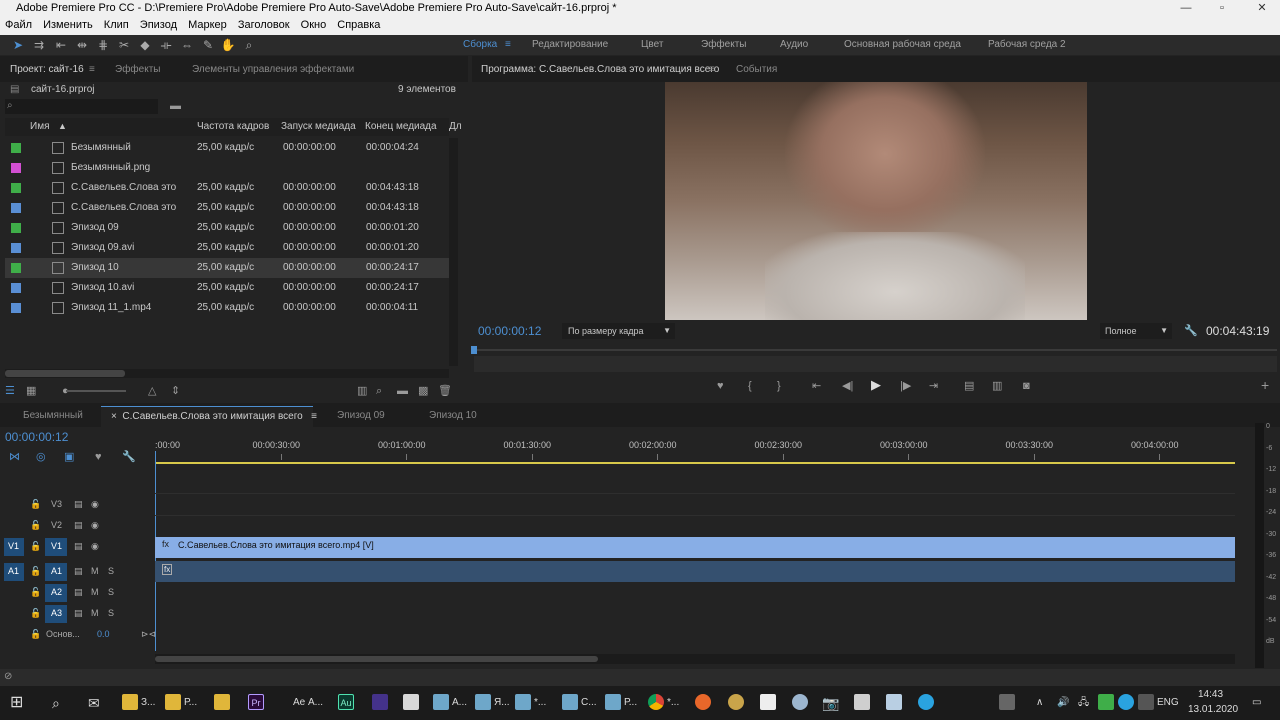  I want to click on list-view-icon: ☰, so click(10, 391).